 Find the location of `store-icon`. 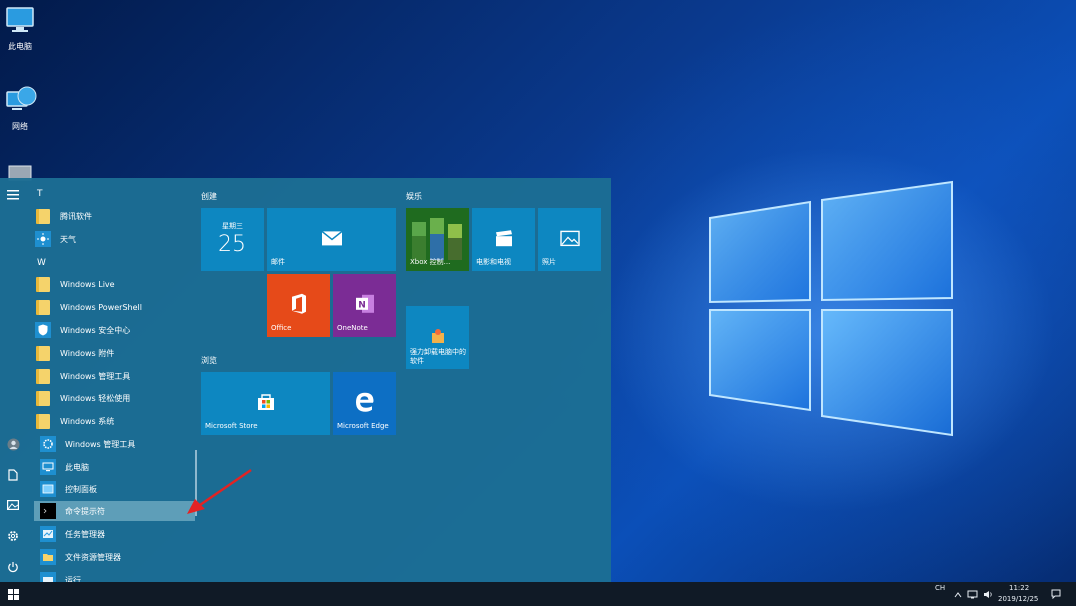

store-icon is located at coordinates (265, 401).